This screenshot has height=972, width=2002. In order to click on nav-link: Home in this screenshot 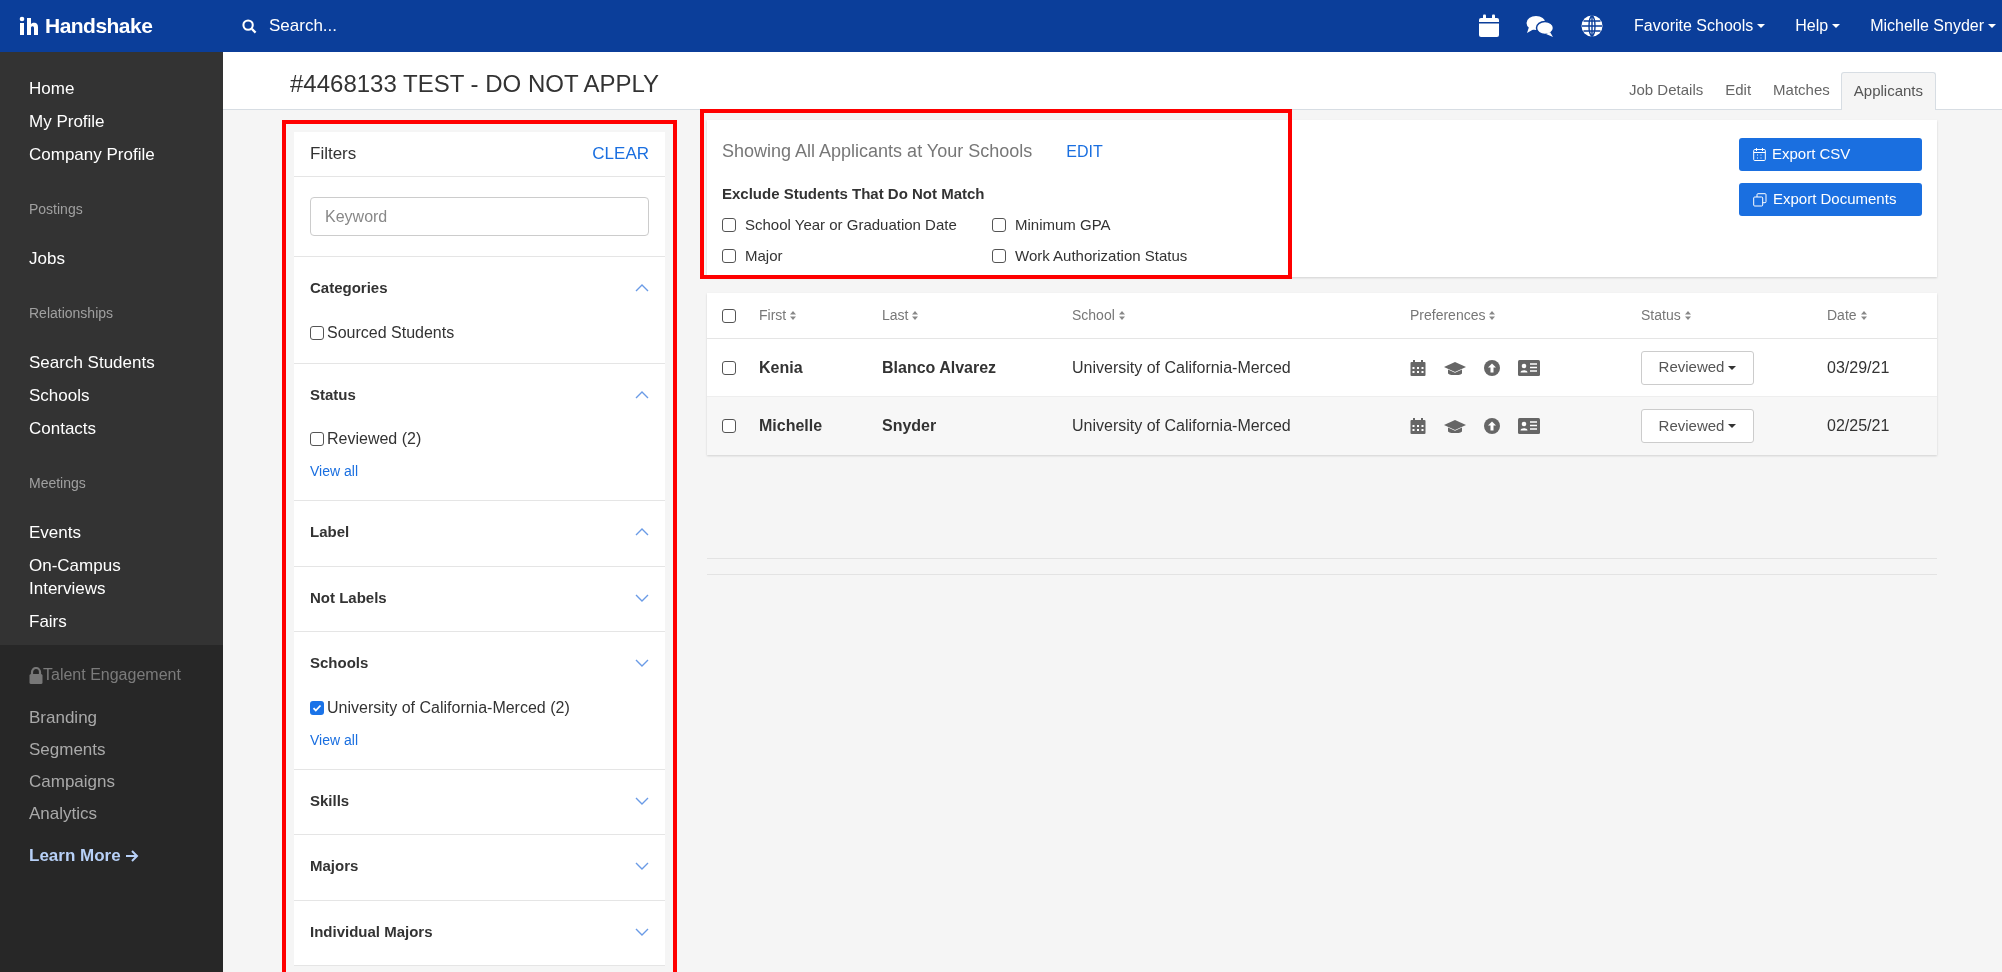, I will do `click(99, 88)`.